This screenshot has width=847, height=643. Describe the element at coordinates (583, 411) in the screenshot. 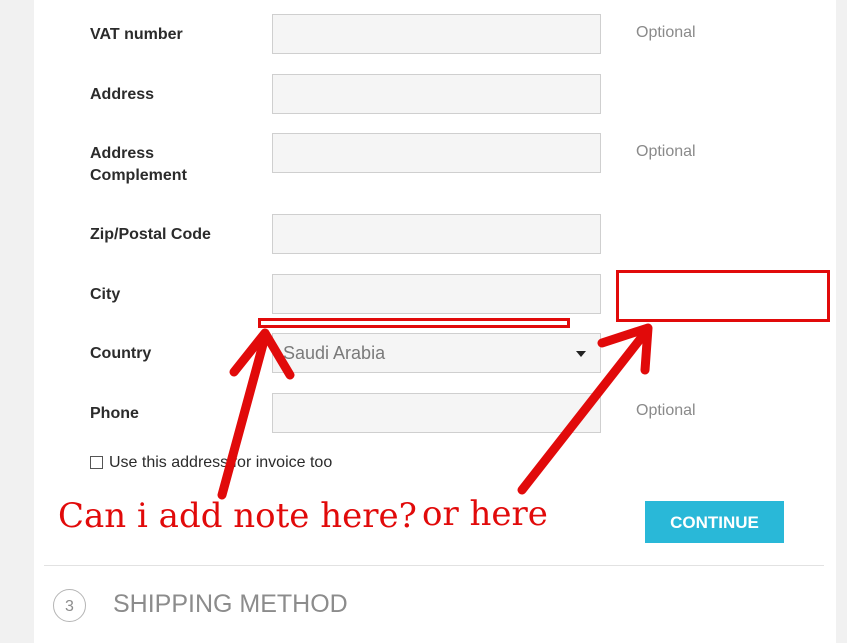

I see `arrow-shaft-right` at that location.